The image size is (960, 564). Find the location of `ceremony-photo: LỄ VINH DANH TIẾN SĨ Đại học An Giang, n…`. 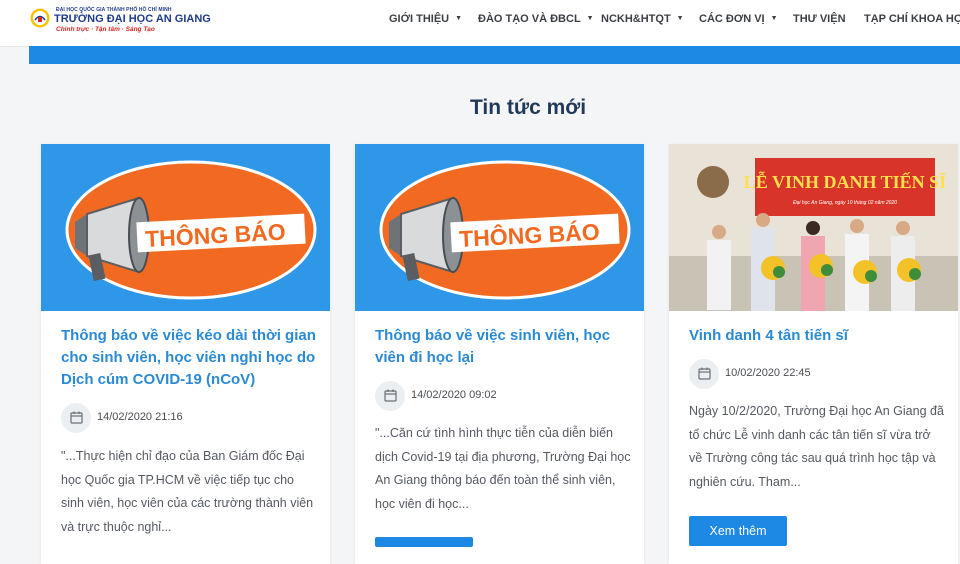

ceremony-photo: LỄ VINH DANH TIẾN SĨ Đại học An Giang, n… is located at coordinates (813, 227).